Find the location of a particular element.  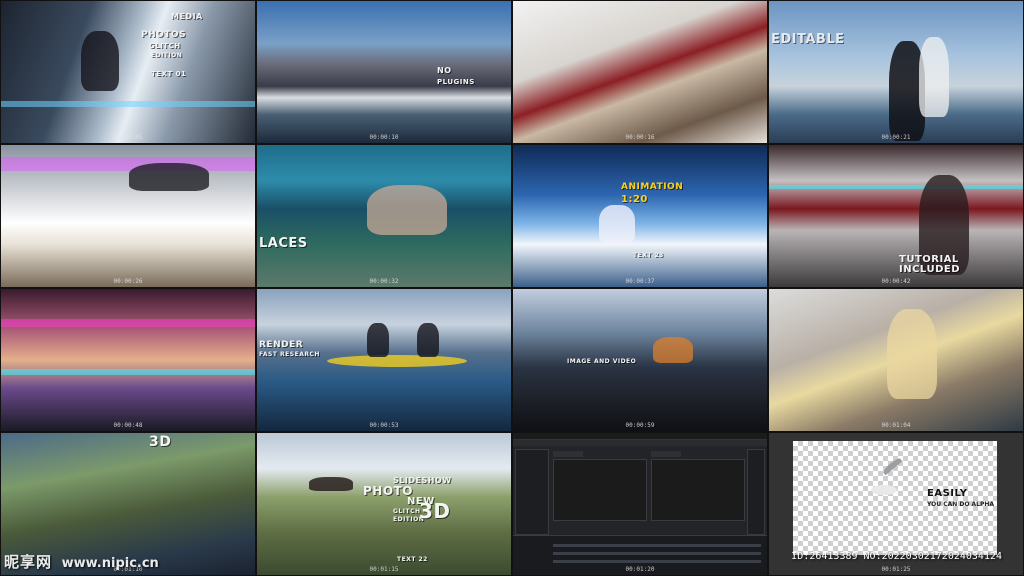

woman-portrait is located at coordinates (912, 354).